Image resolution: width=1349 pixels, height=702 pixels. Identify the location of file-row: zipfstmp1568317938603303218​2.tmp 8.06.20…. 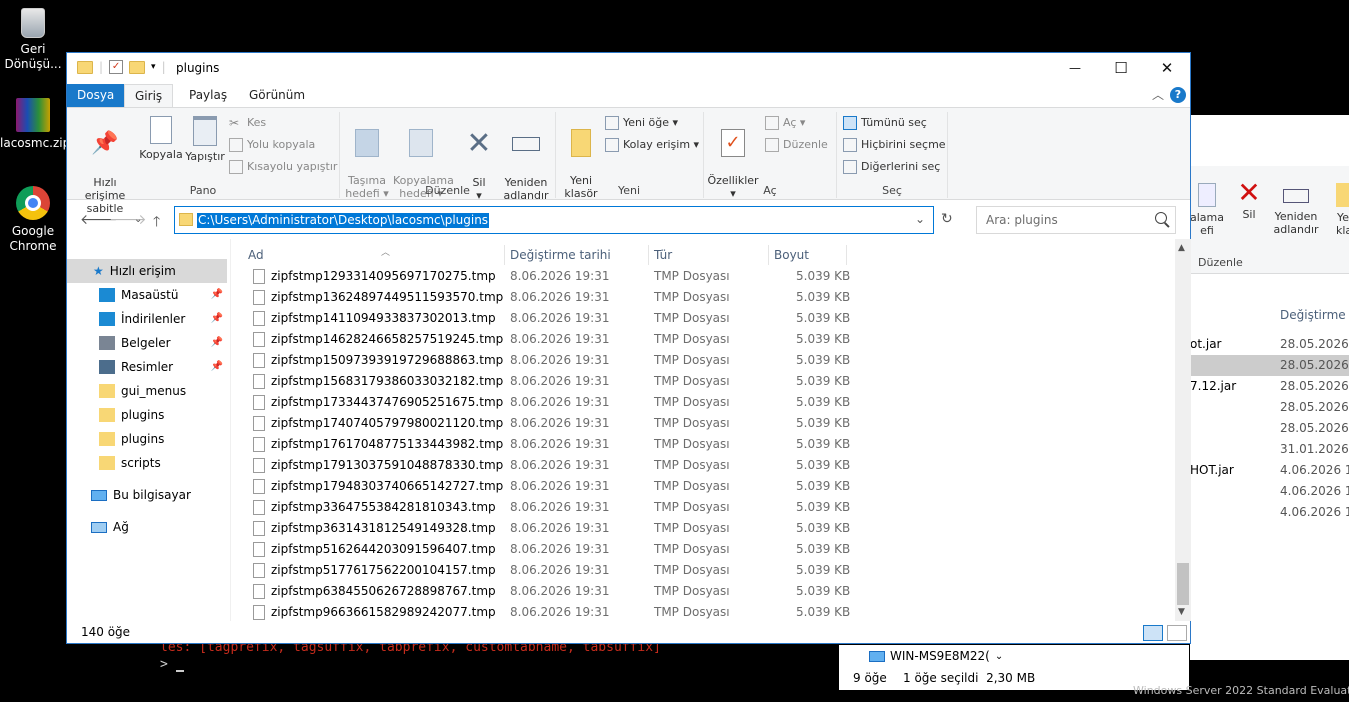
(541, 381).